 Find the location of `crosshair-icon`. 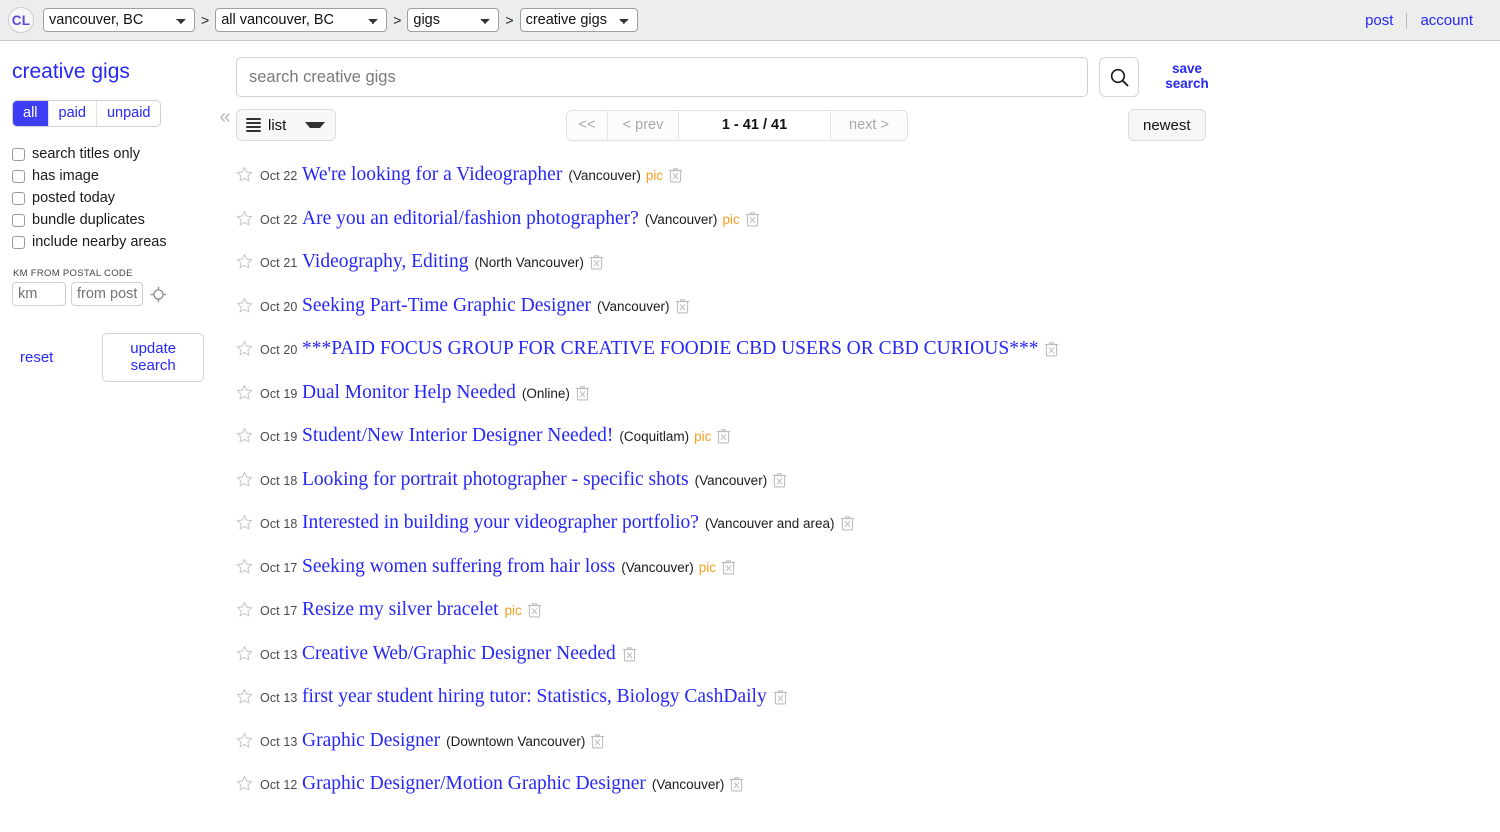

crosshair-icon is located at coordinates (158, 294).